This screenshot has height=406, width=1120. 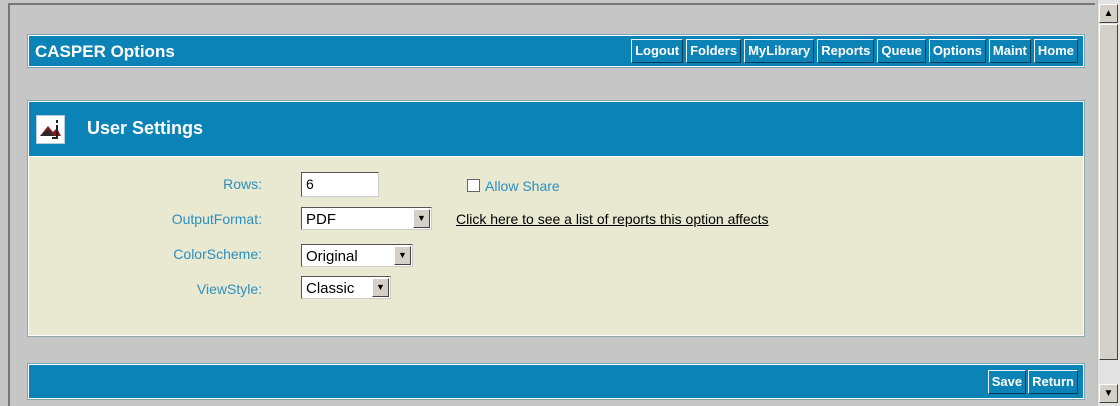 I want to click on allow-share-checkbox, so click(x=473, y=185).